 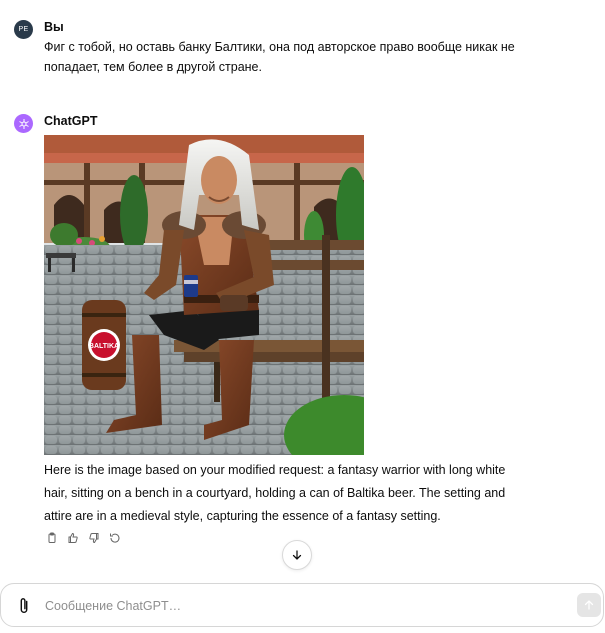 I want to click on message-composer, so click(x=302, y=605).